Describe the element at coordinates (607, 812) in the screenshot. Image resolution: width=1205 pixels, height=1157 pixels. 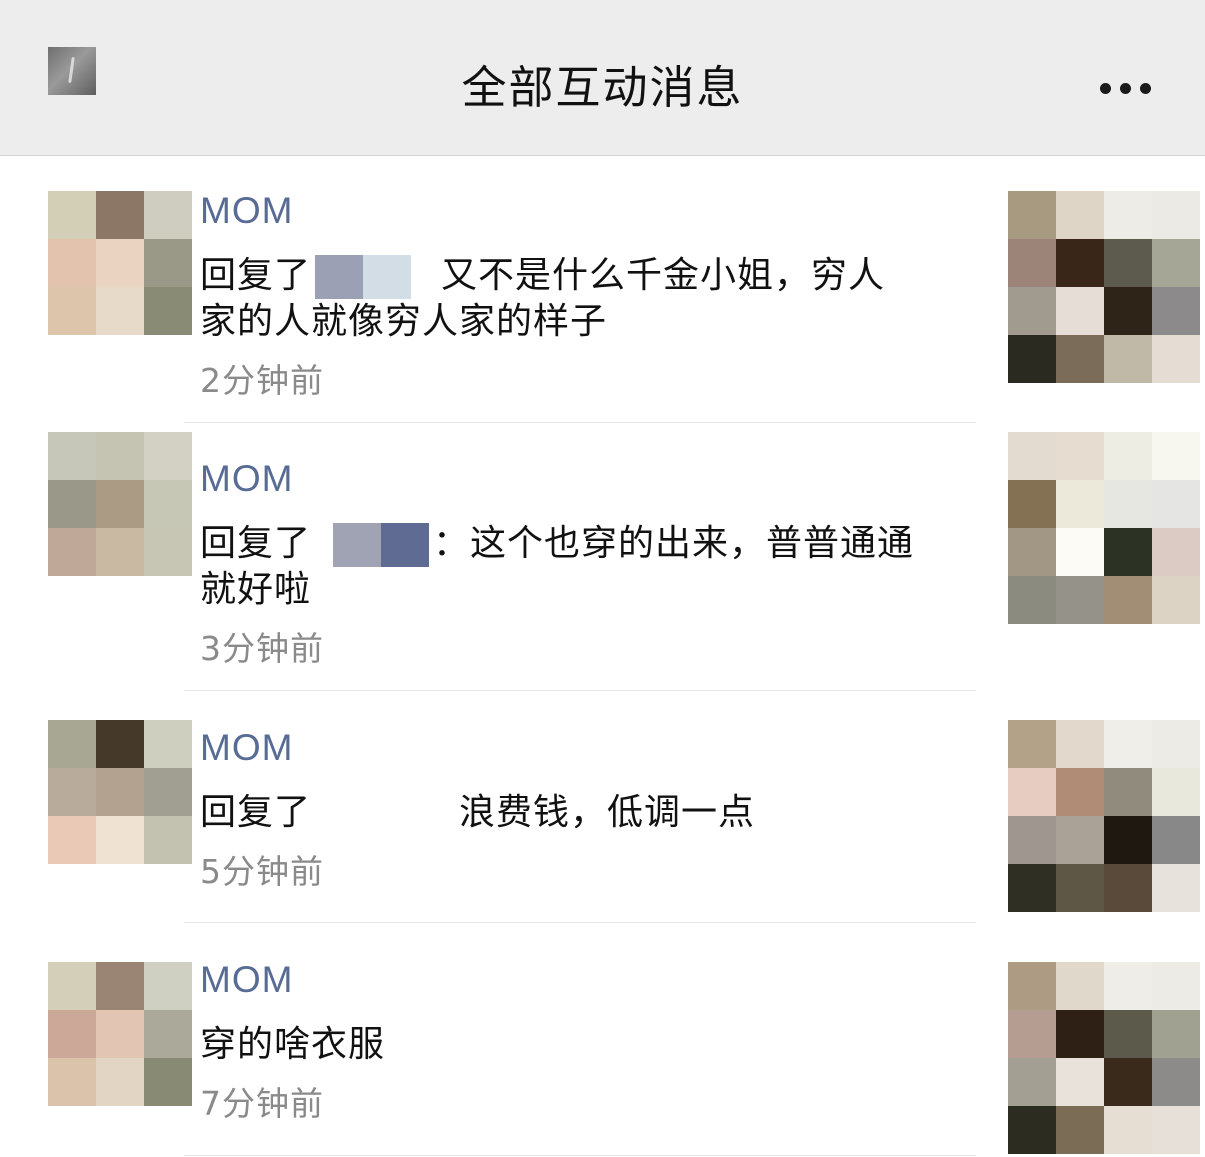
I see `message-body: 浪费钱，低调一点` at that location.